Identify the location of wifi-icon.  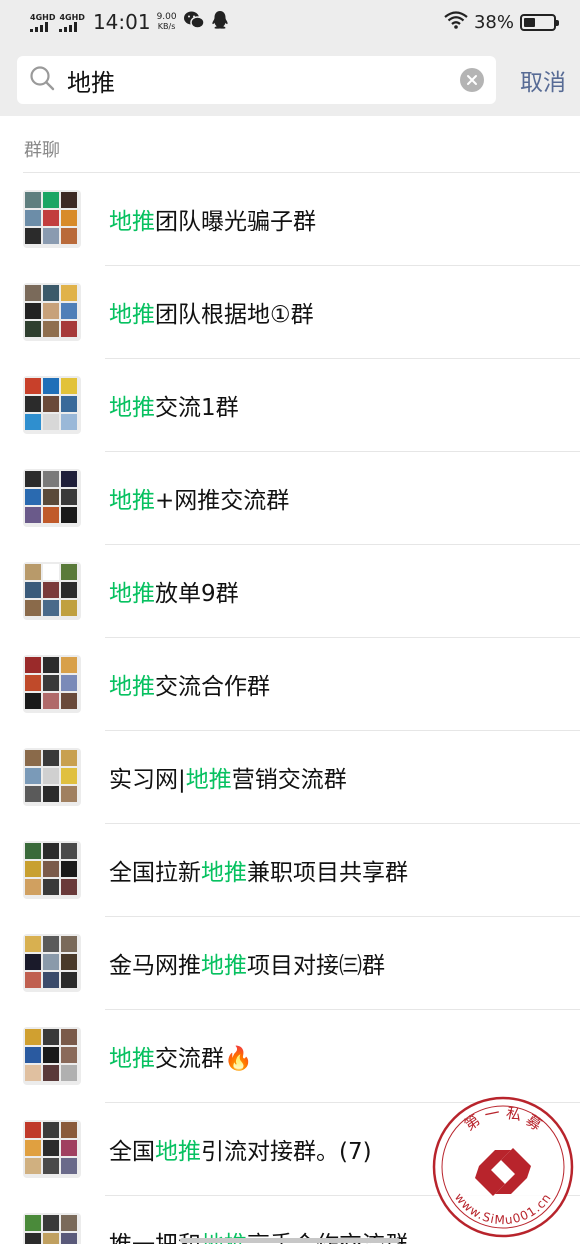
(456, 22).